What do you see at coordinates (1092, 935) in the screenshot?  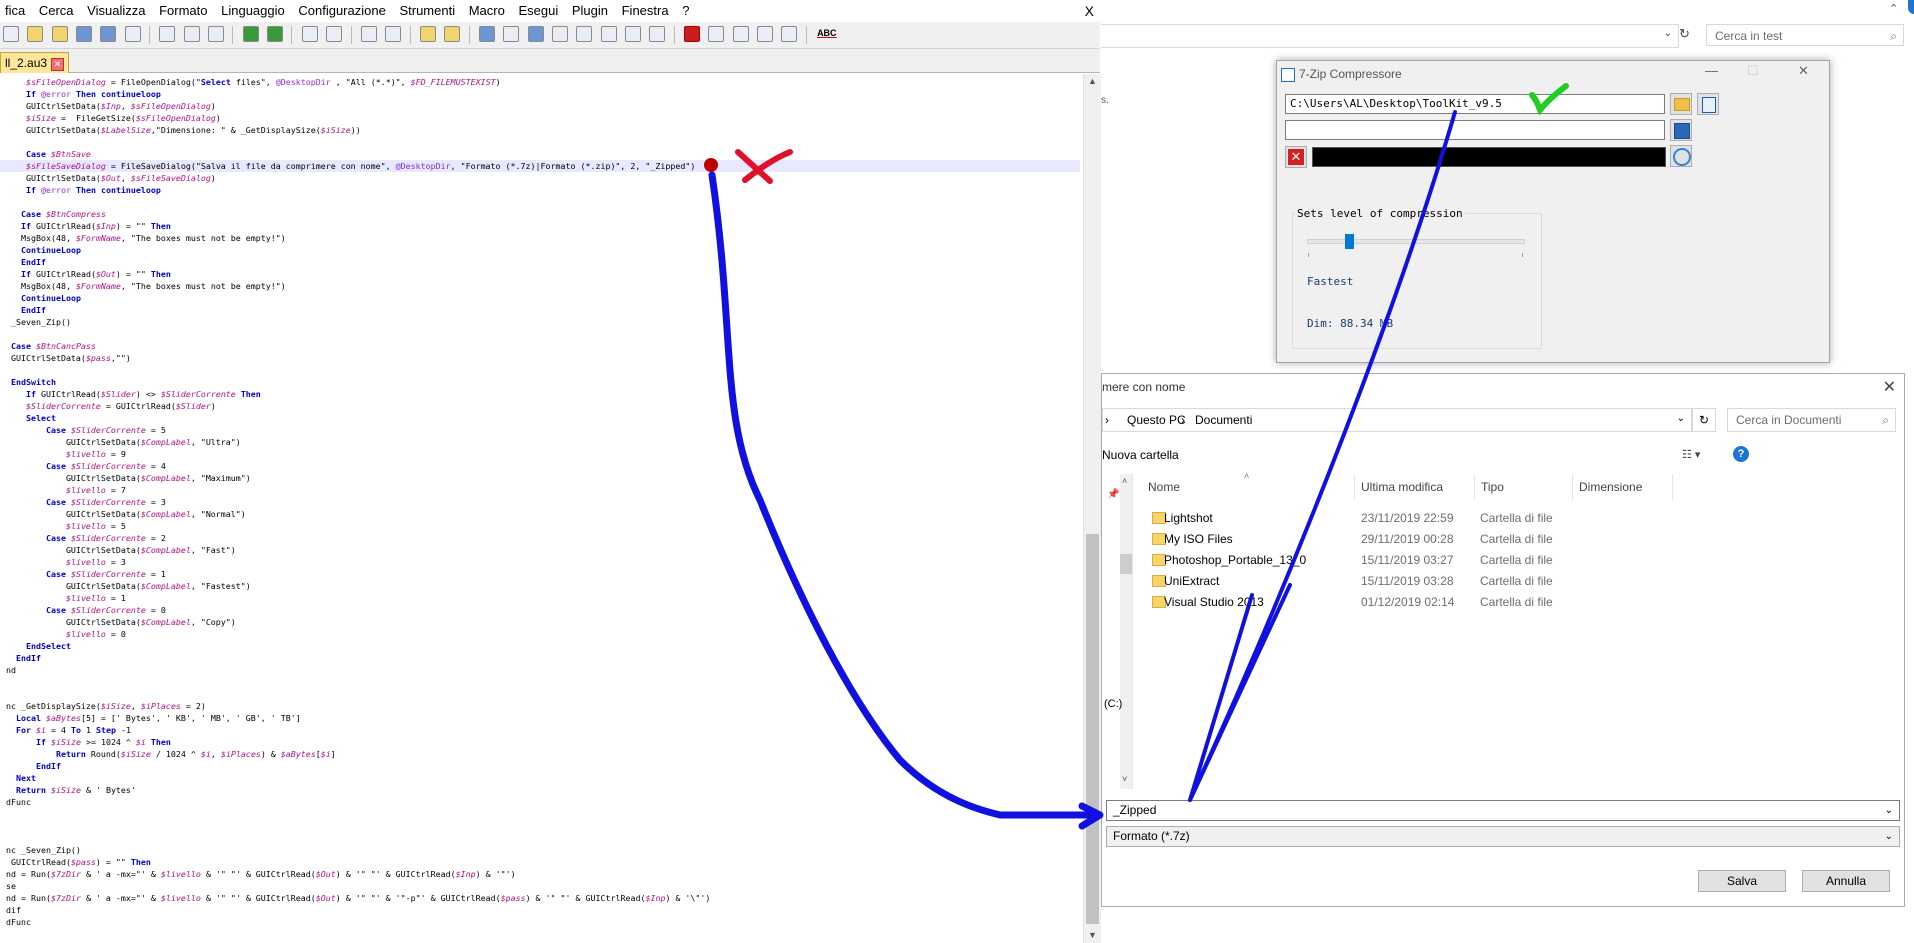 I see `scroll-down-icon: ▼` at bounding box center [1092, 935].